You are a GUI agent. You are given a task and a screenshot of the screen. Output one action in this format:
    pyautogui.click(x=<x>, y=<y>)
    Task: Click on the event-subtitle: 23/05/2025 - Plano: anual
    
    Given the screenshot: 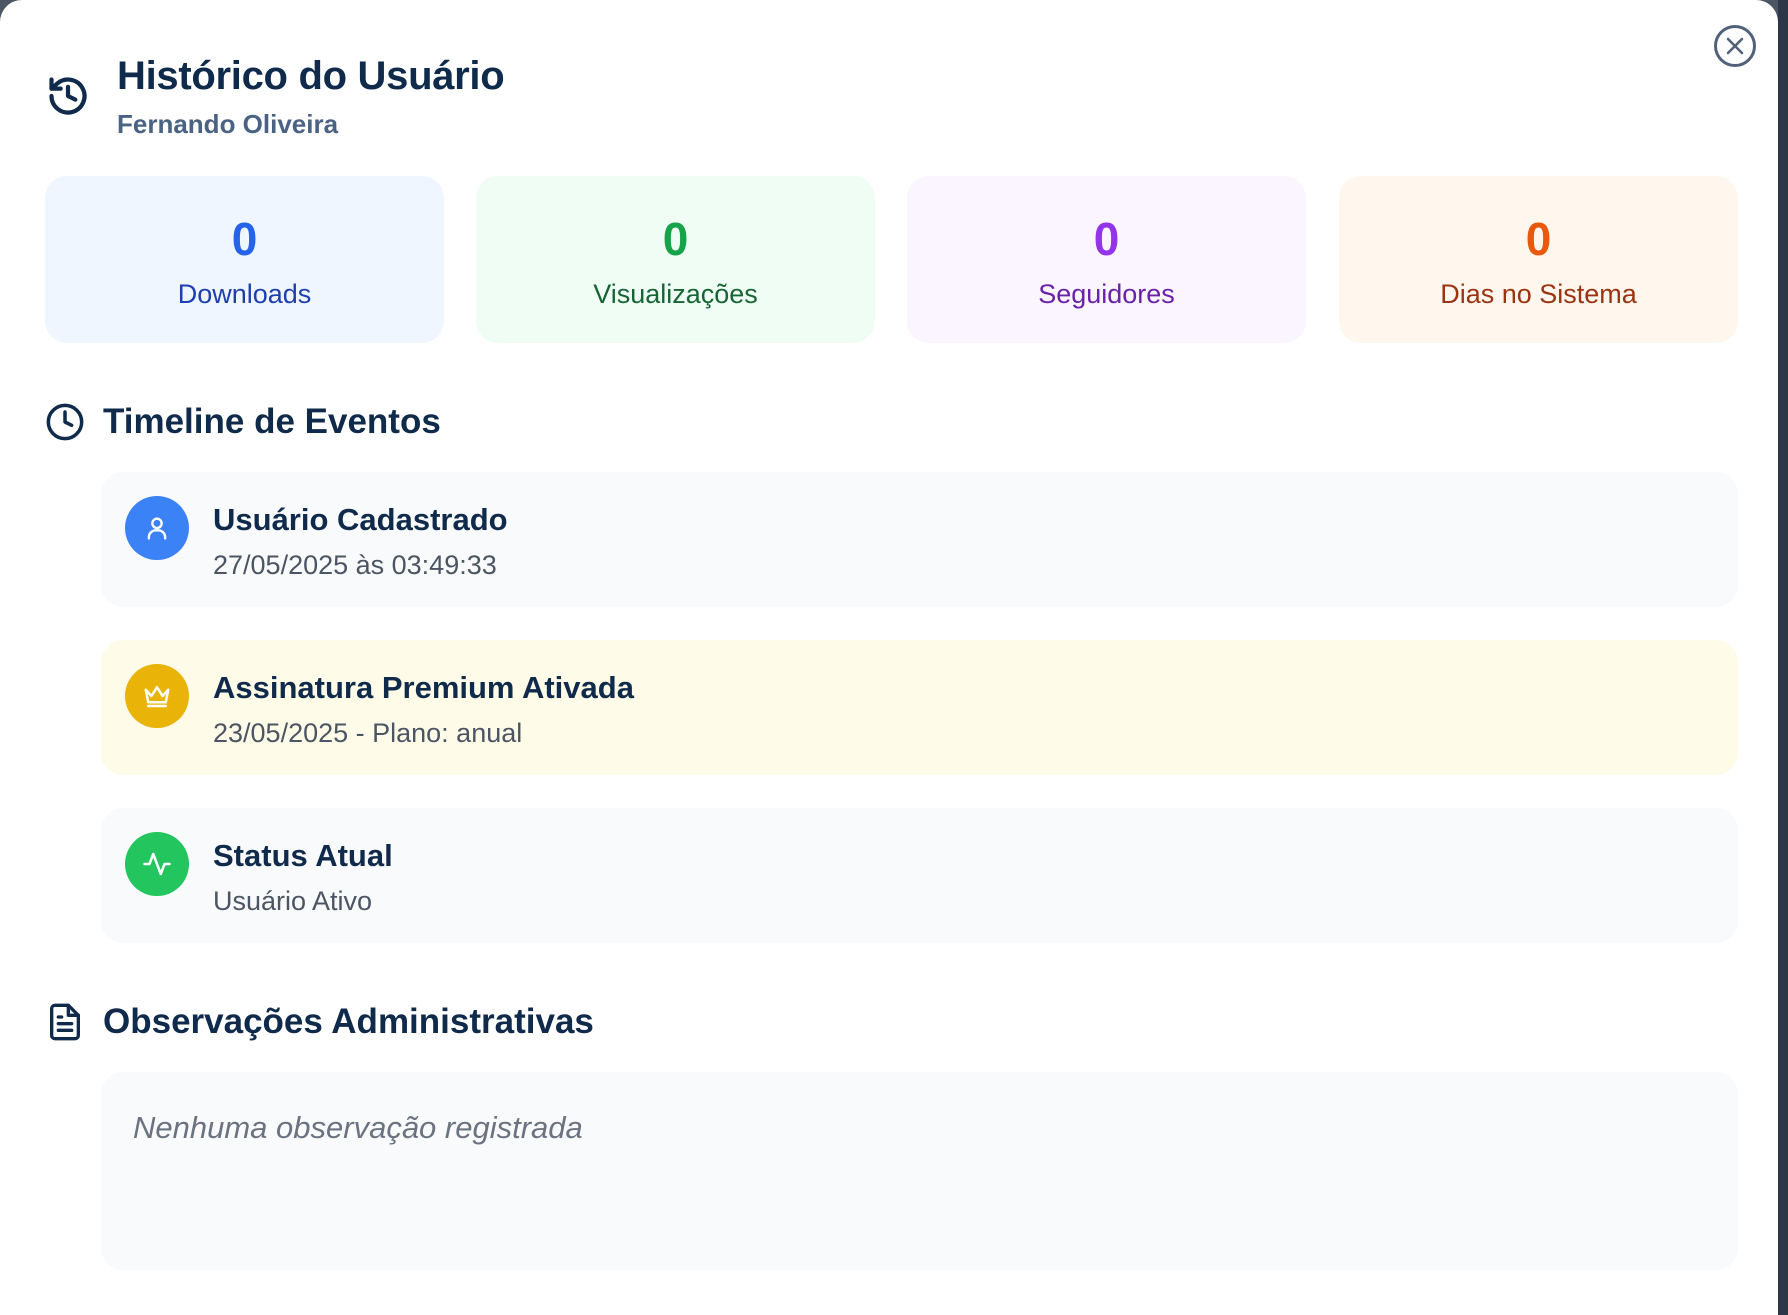 What is the action you would take?
    pyautogui.click(x=368, y=733)
    